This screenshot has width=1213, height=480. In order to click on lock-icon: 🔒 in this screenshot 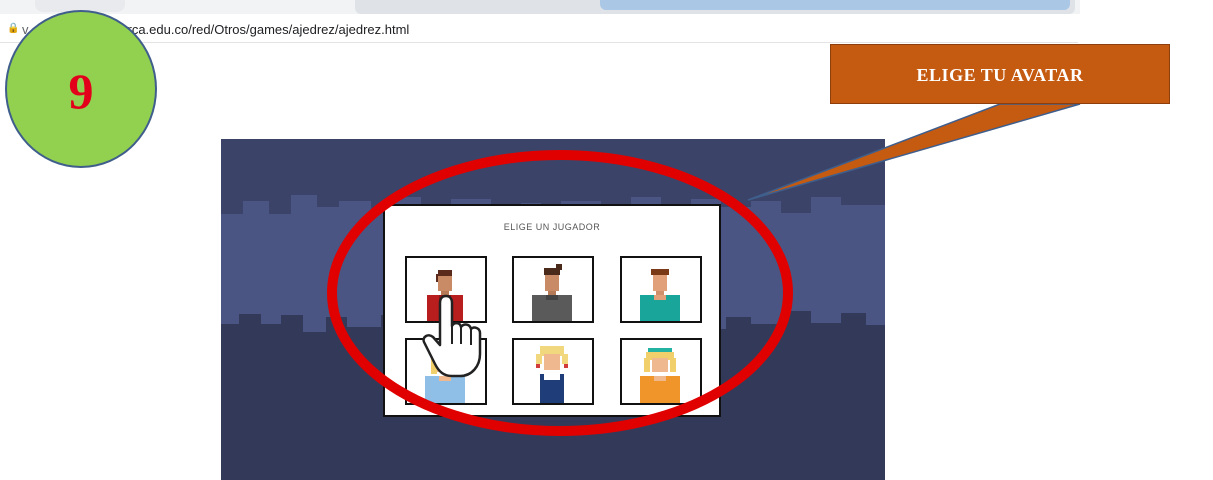, I will do `click(13, 28)`.